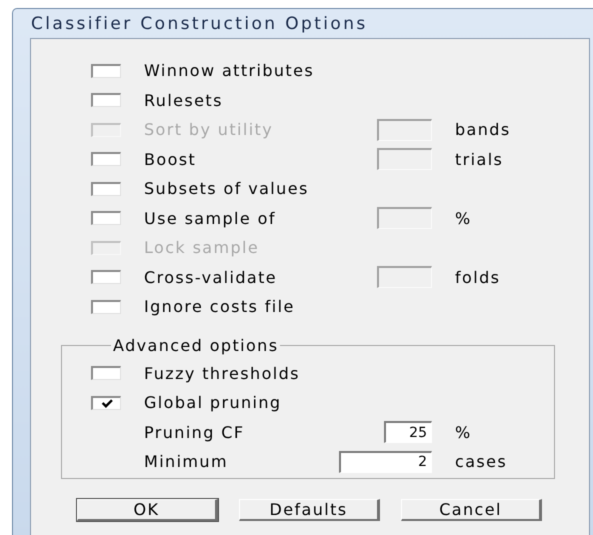 The image size is (593, 535). I want to click on unit-label: cases, so click(481, 462).